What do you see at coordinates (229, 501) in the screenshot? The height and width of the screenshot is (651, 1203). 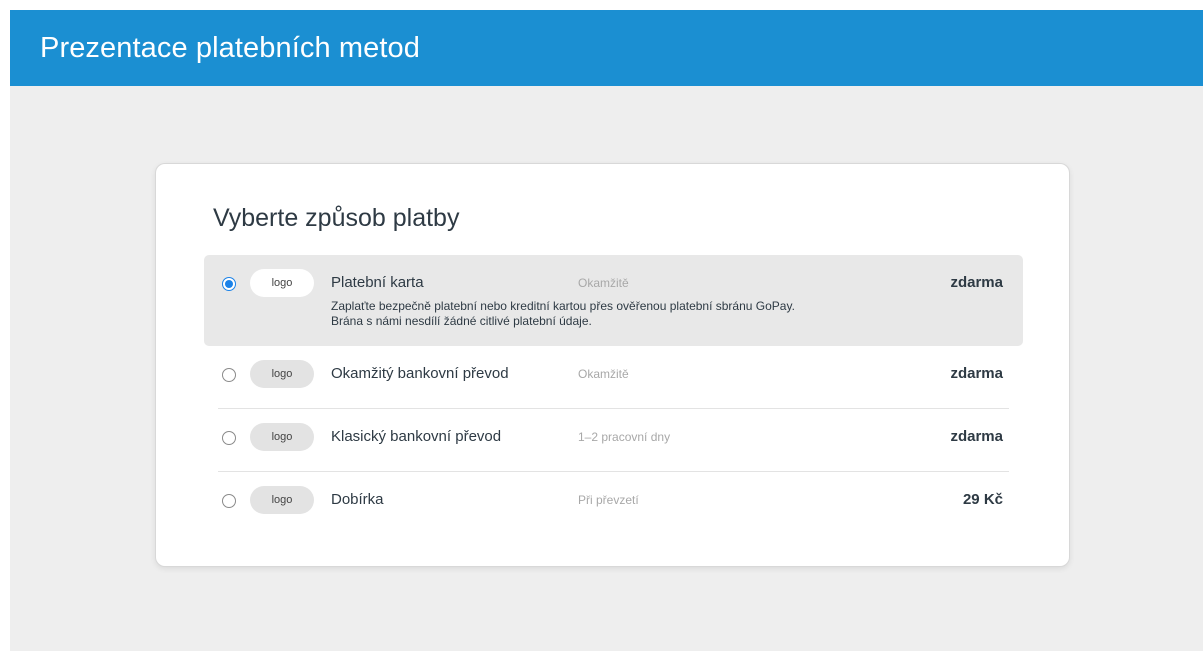 I see `radio-cash-on-delivery` at bounding box center [229, 501].